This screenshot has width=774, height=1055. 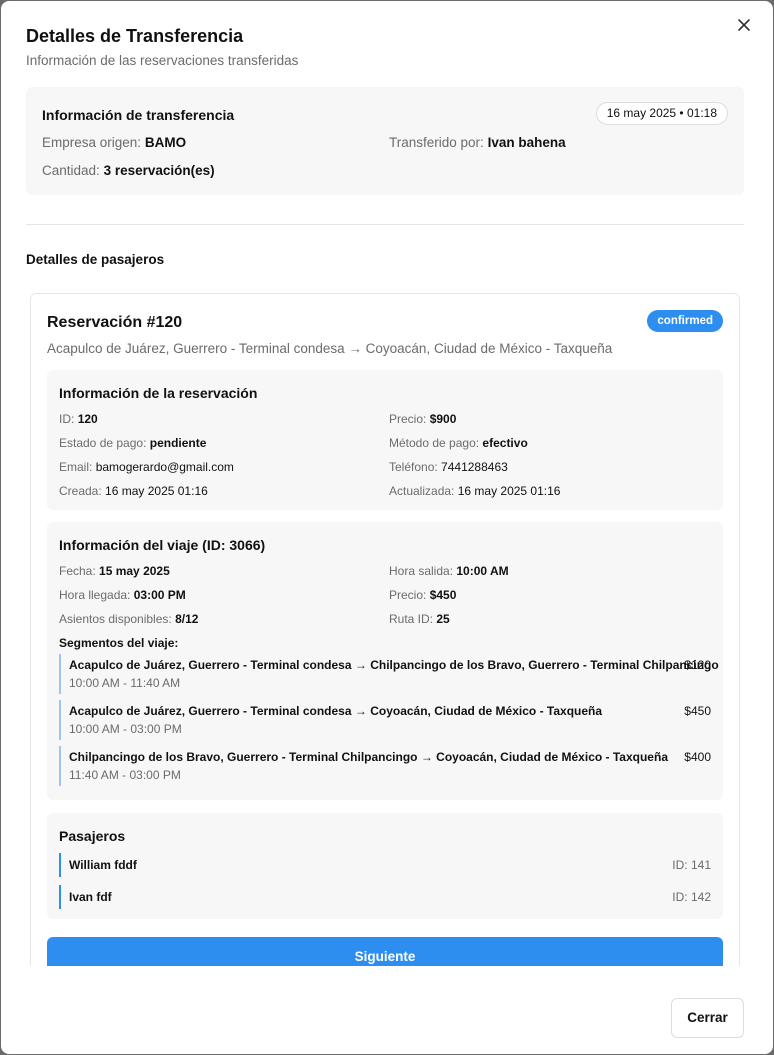 What do you see at coordinates (434, 443) in the screenshot?
I see `payment-method-label: Método de pago:` at bounding box center [434, 443].